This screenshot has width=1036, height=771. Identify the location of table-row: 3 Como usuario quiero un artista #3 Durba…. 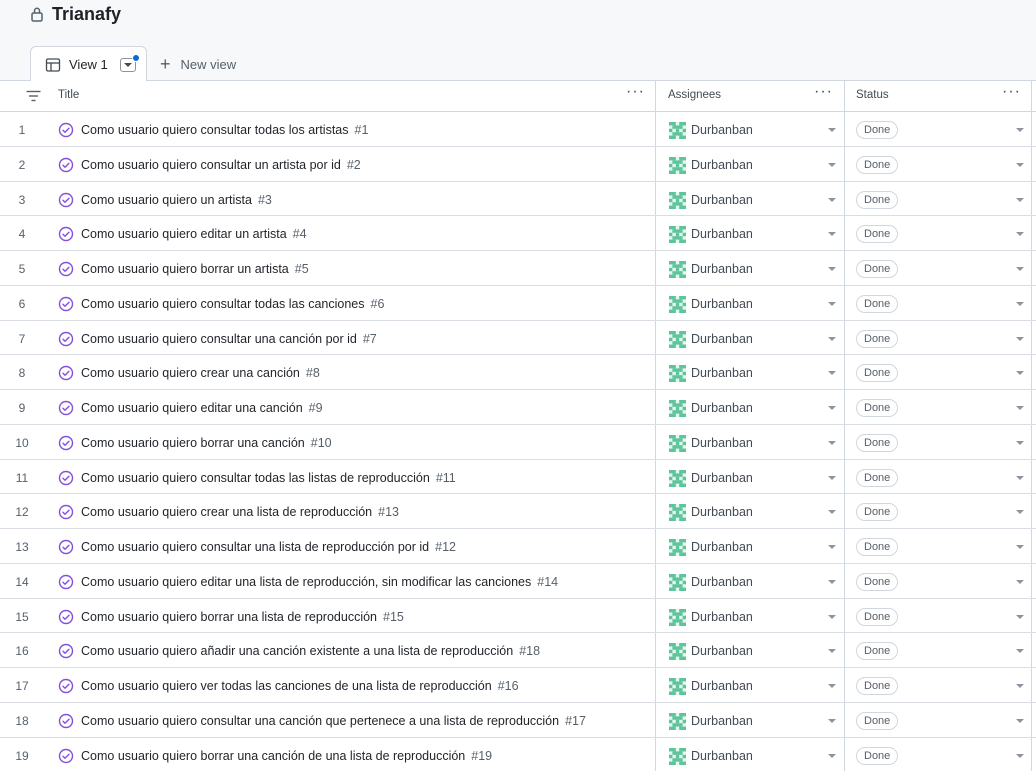
(518, 199).